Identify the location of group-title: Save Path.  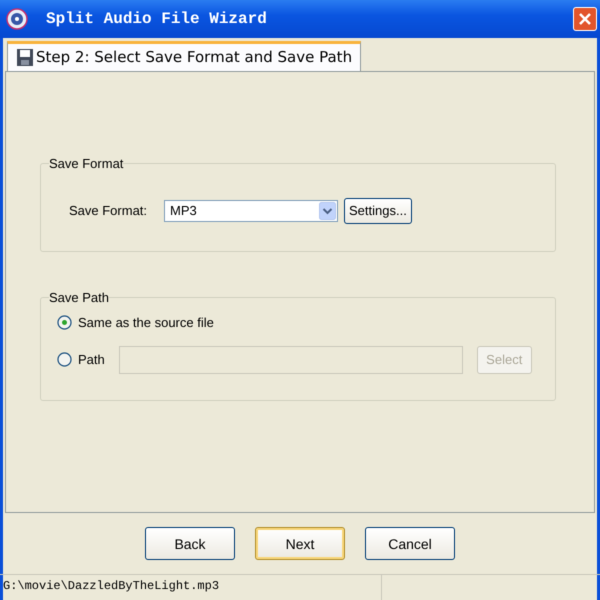
(79, 297).